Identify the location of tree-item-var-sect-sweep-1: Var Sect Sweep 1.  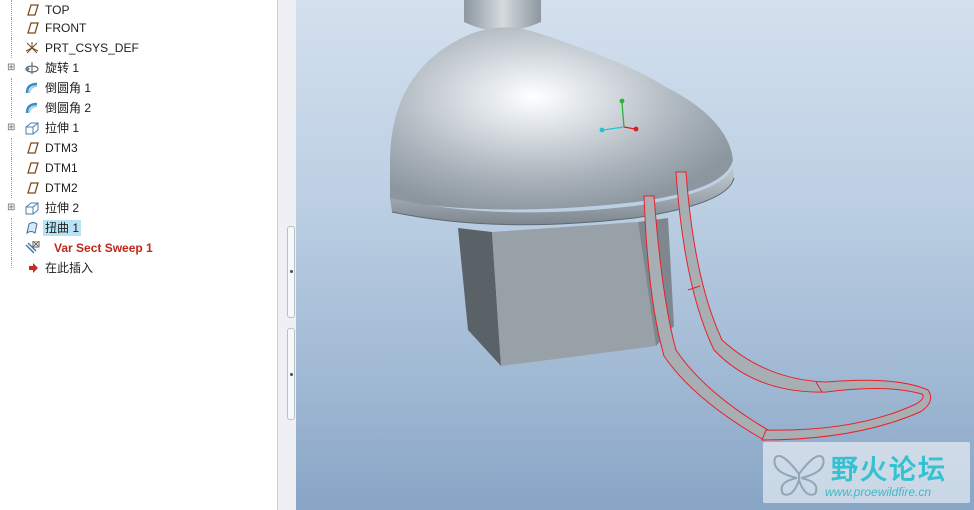
(138, 248).